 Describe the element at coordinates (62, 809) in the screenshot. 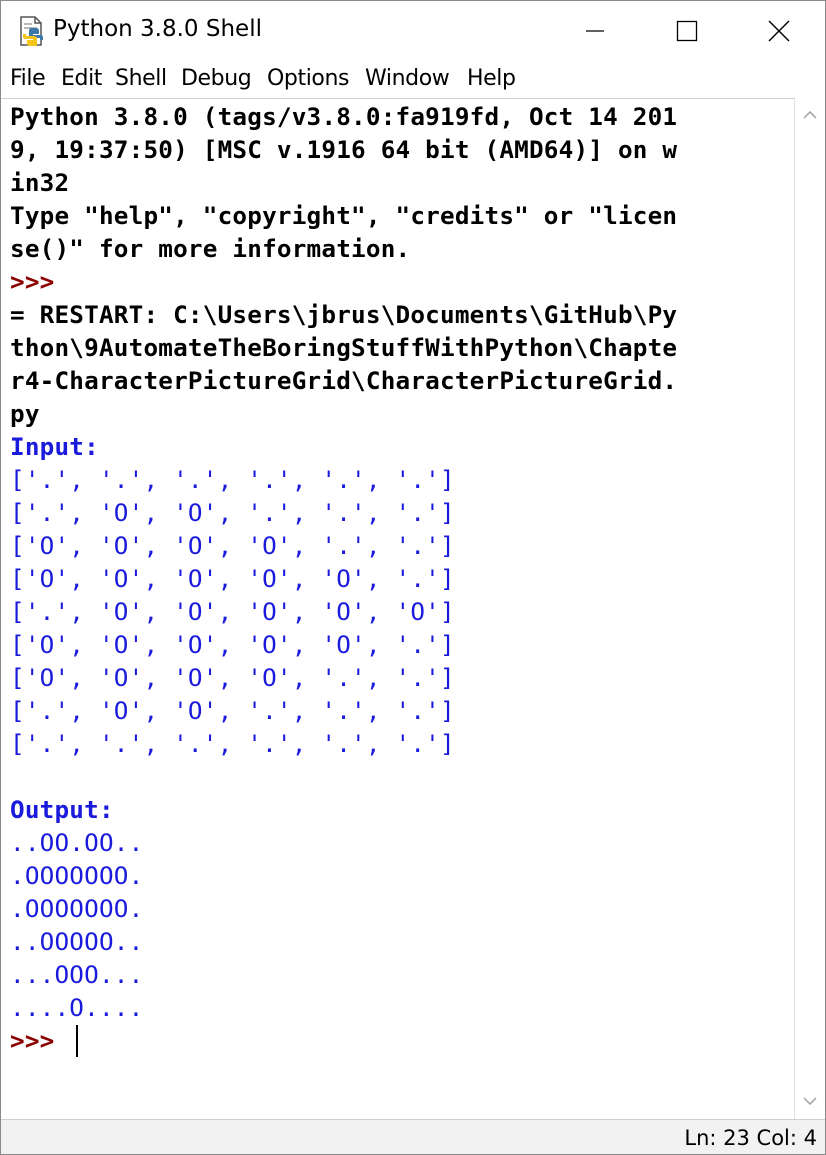

I see `output-label: Output:` at that location.